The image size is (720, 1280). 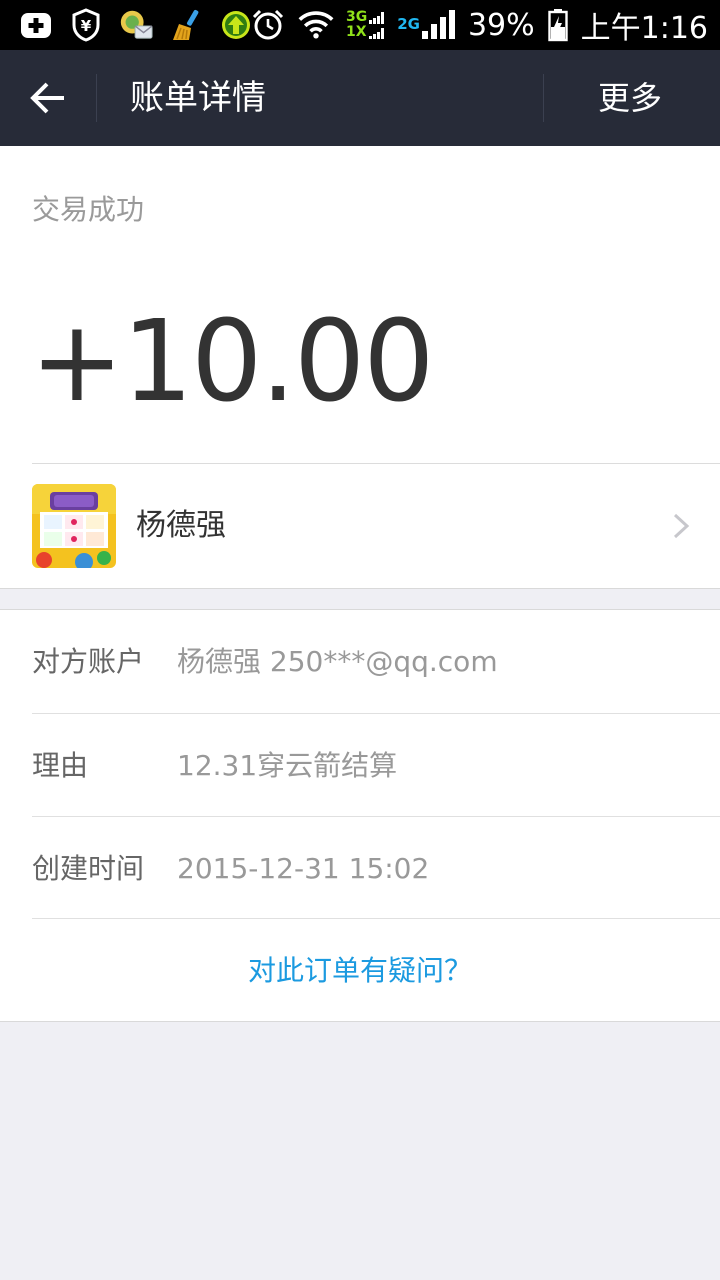 I want to click on detail-row-created-time: 创建时间 2015-12-31 15:02, so click(x=360, y=868).